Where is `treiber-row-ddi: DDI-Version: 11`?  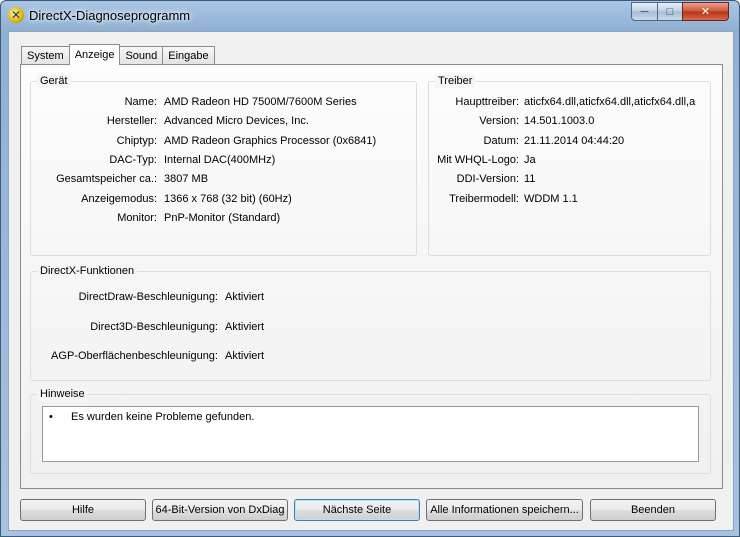 treiber-row-ddi: DDI-Version: 11 is located at coordinates (569, 179).